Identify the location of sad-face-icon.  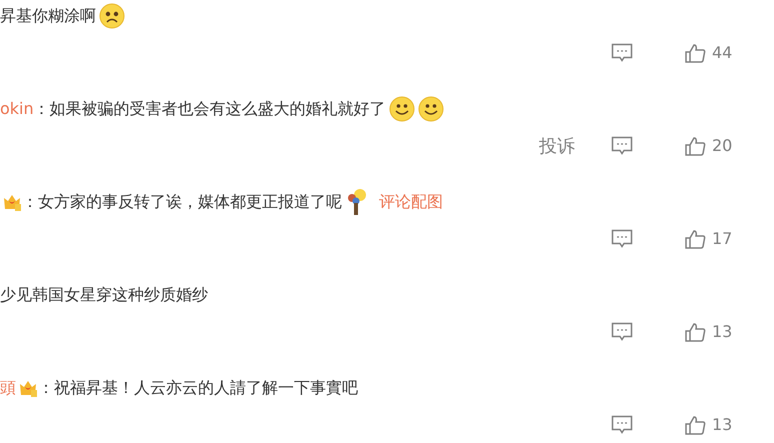
(112, 16).